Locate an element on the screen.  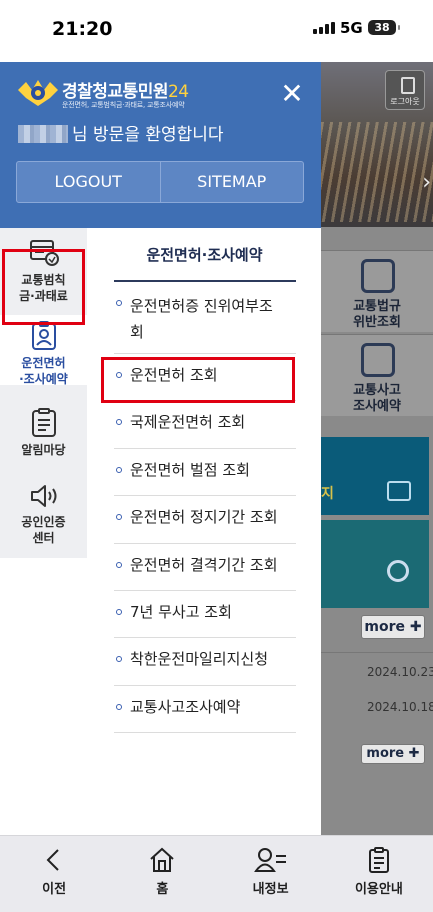
bg-tile-label: 위반조회 is located at coordinates (377, 322).